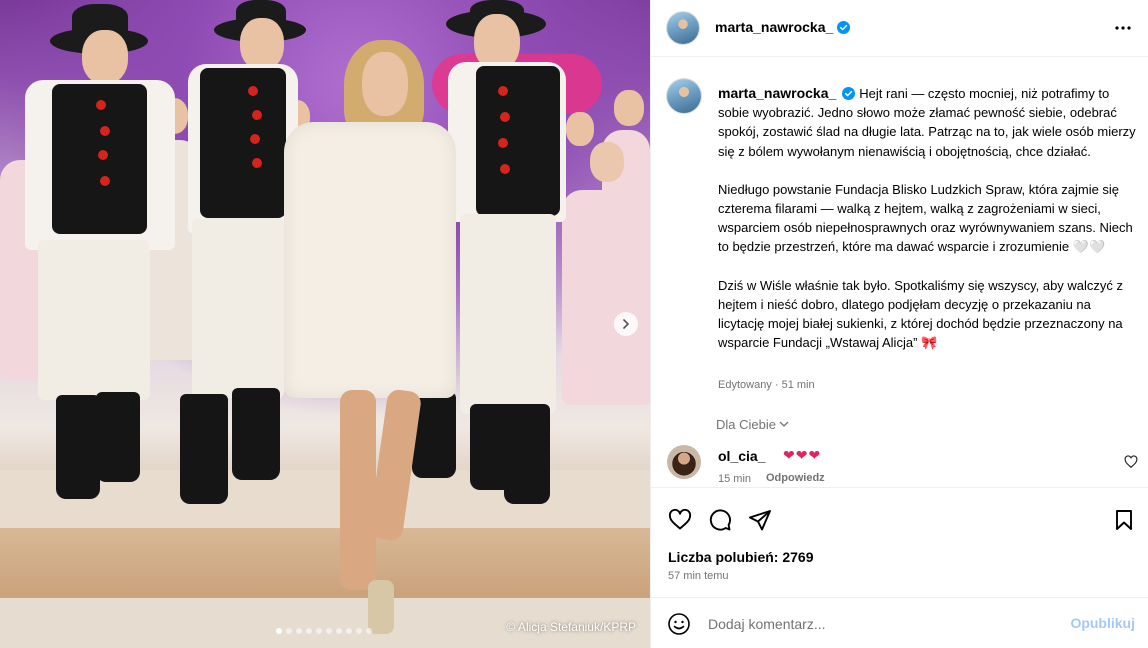 The width and height of the screenshot is (1148, 648). Describe the element at coordinates (795, 478) in the screenshot. I see `reply-button: Odpowiedz` at that location.